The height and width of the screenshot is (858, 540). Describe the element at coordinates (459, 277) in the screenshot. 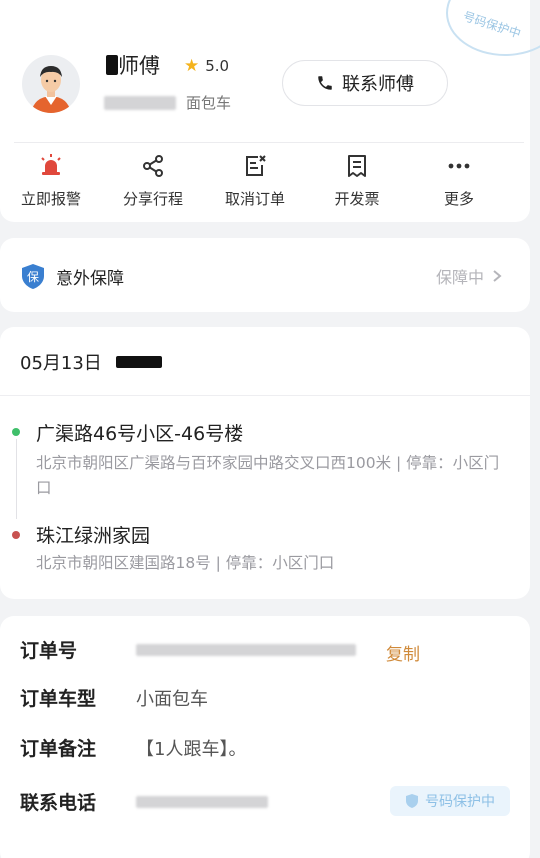

I see `insurance-status: 保障中` at that location.